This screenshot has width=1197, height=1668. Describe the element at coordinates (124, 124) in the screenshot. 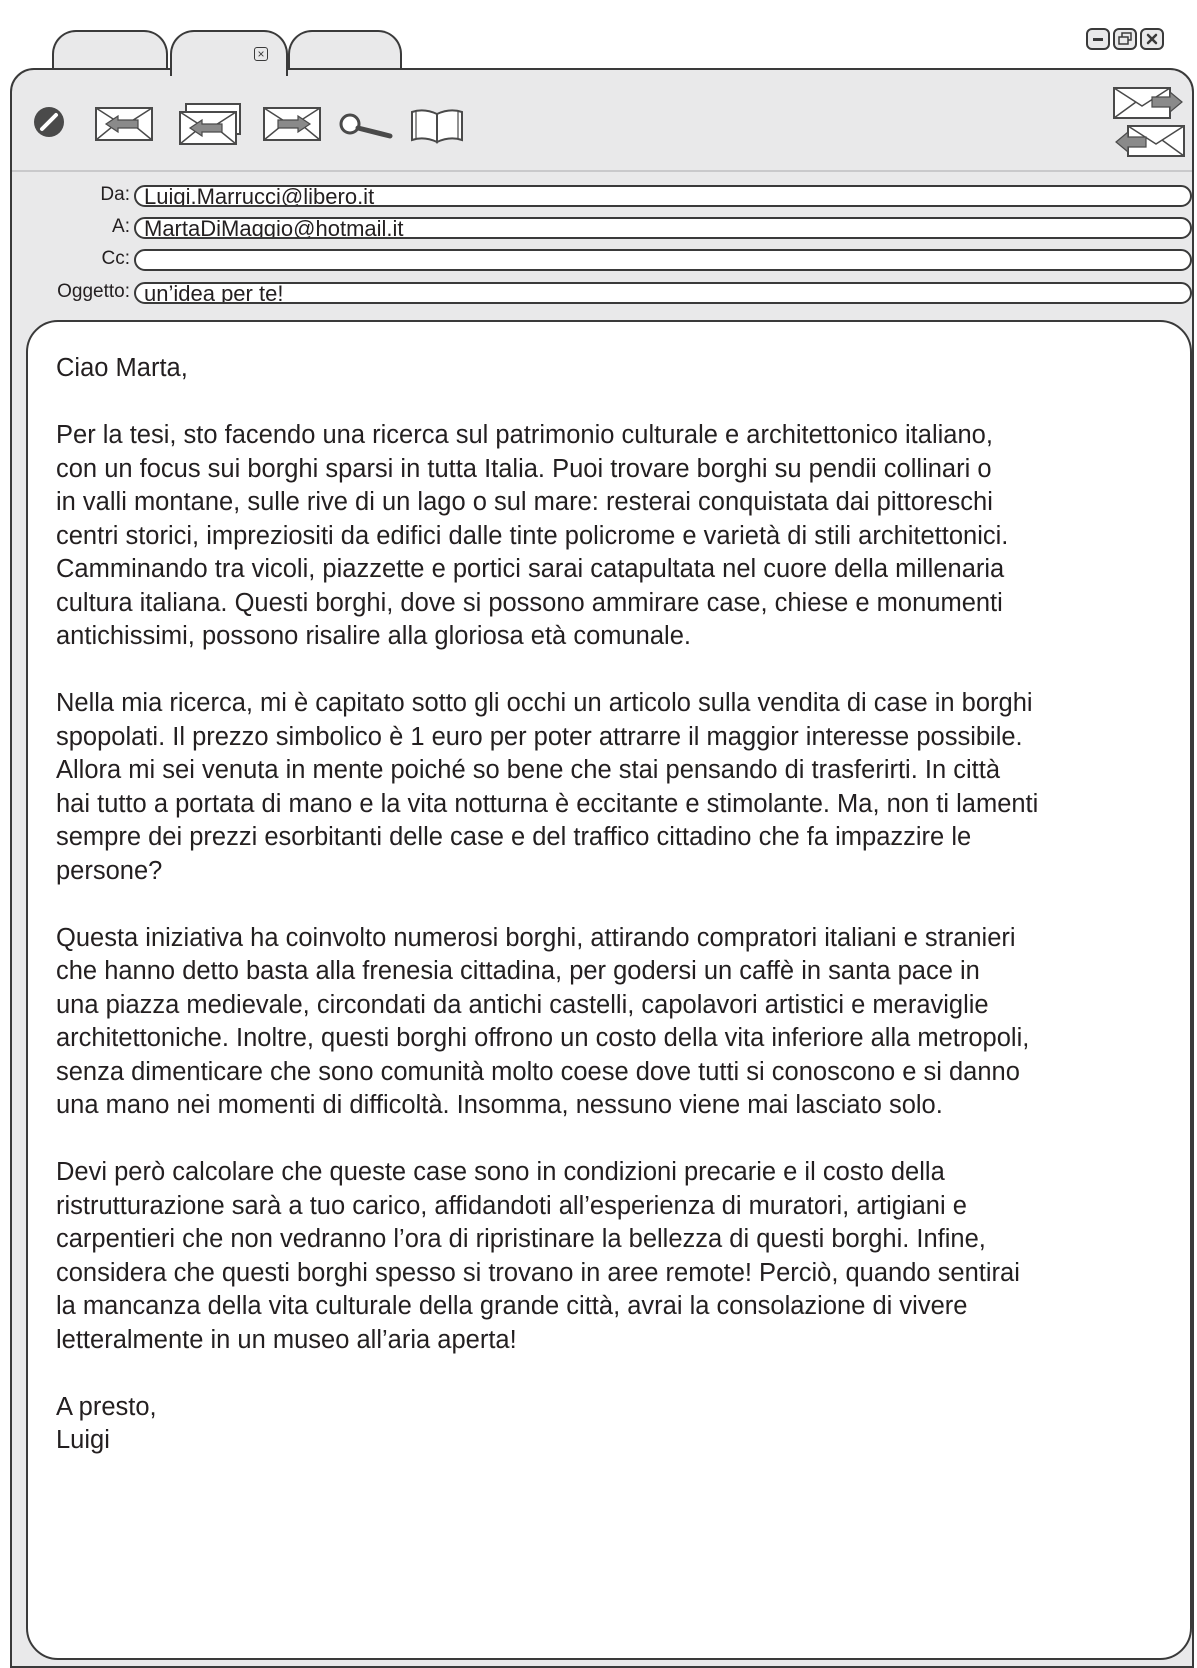

I see `reply-icon` at that location.